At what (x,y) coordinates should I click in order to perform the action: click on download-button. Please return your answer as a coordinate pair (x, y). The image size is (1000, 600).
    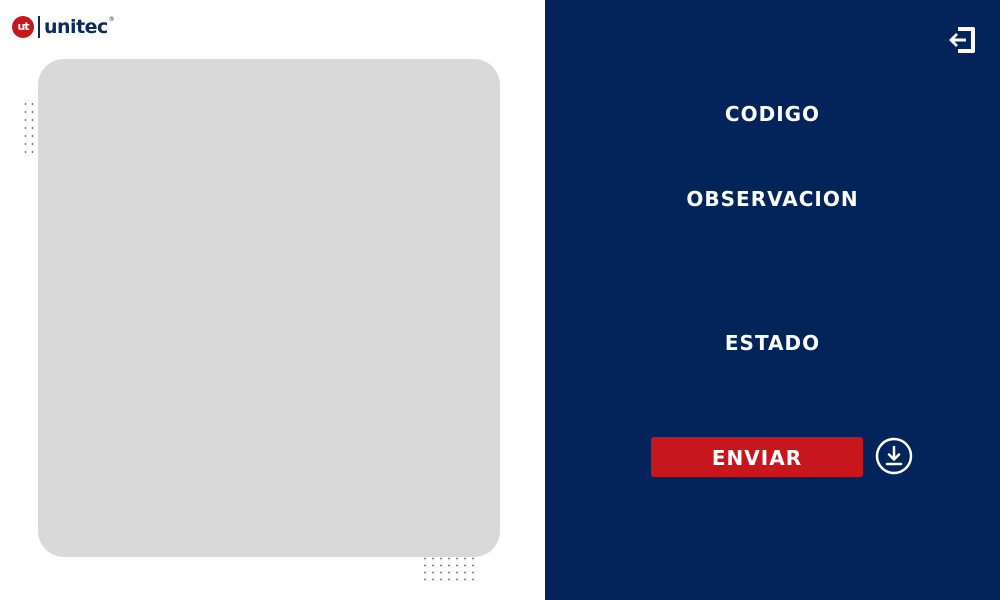
    Looking at the image, I should click on (894, 456).